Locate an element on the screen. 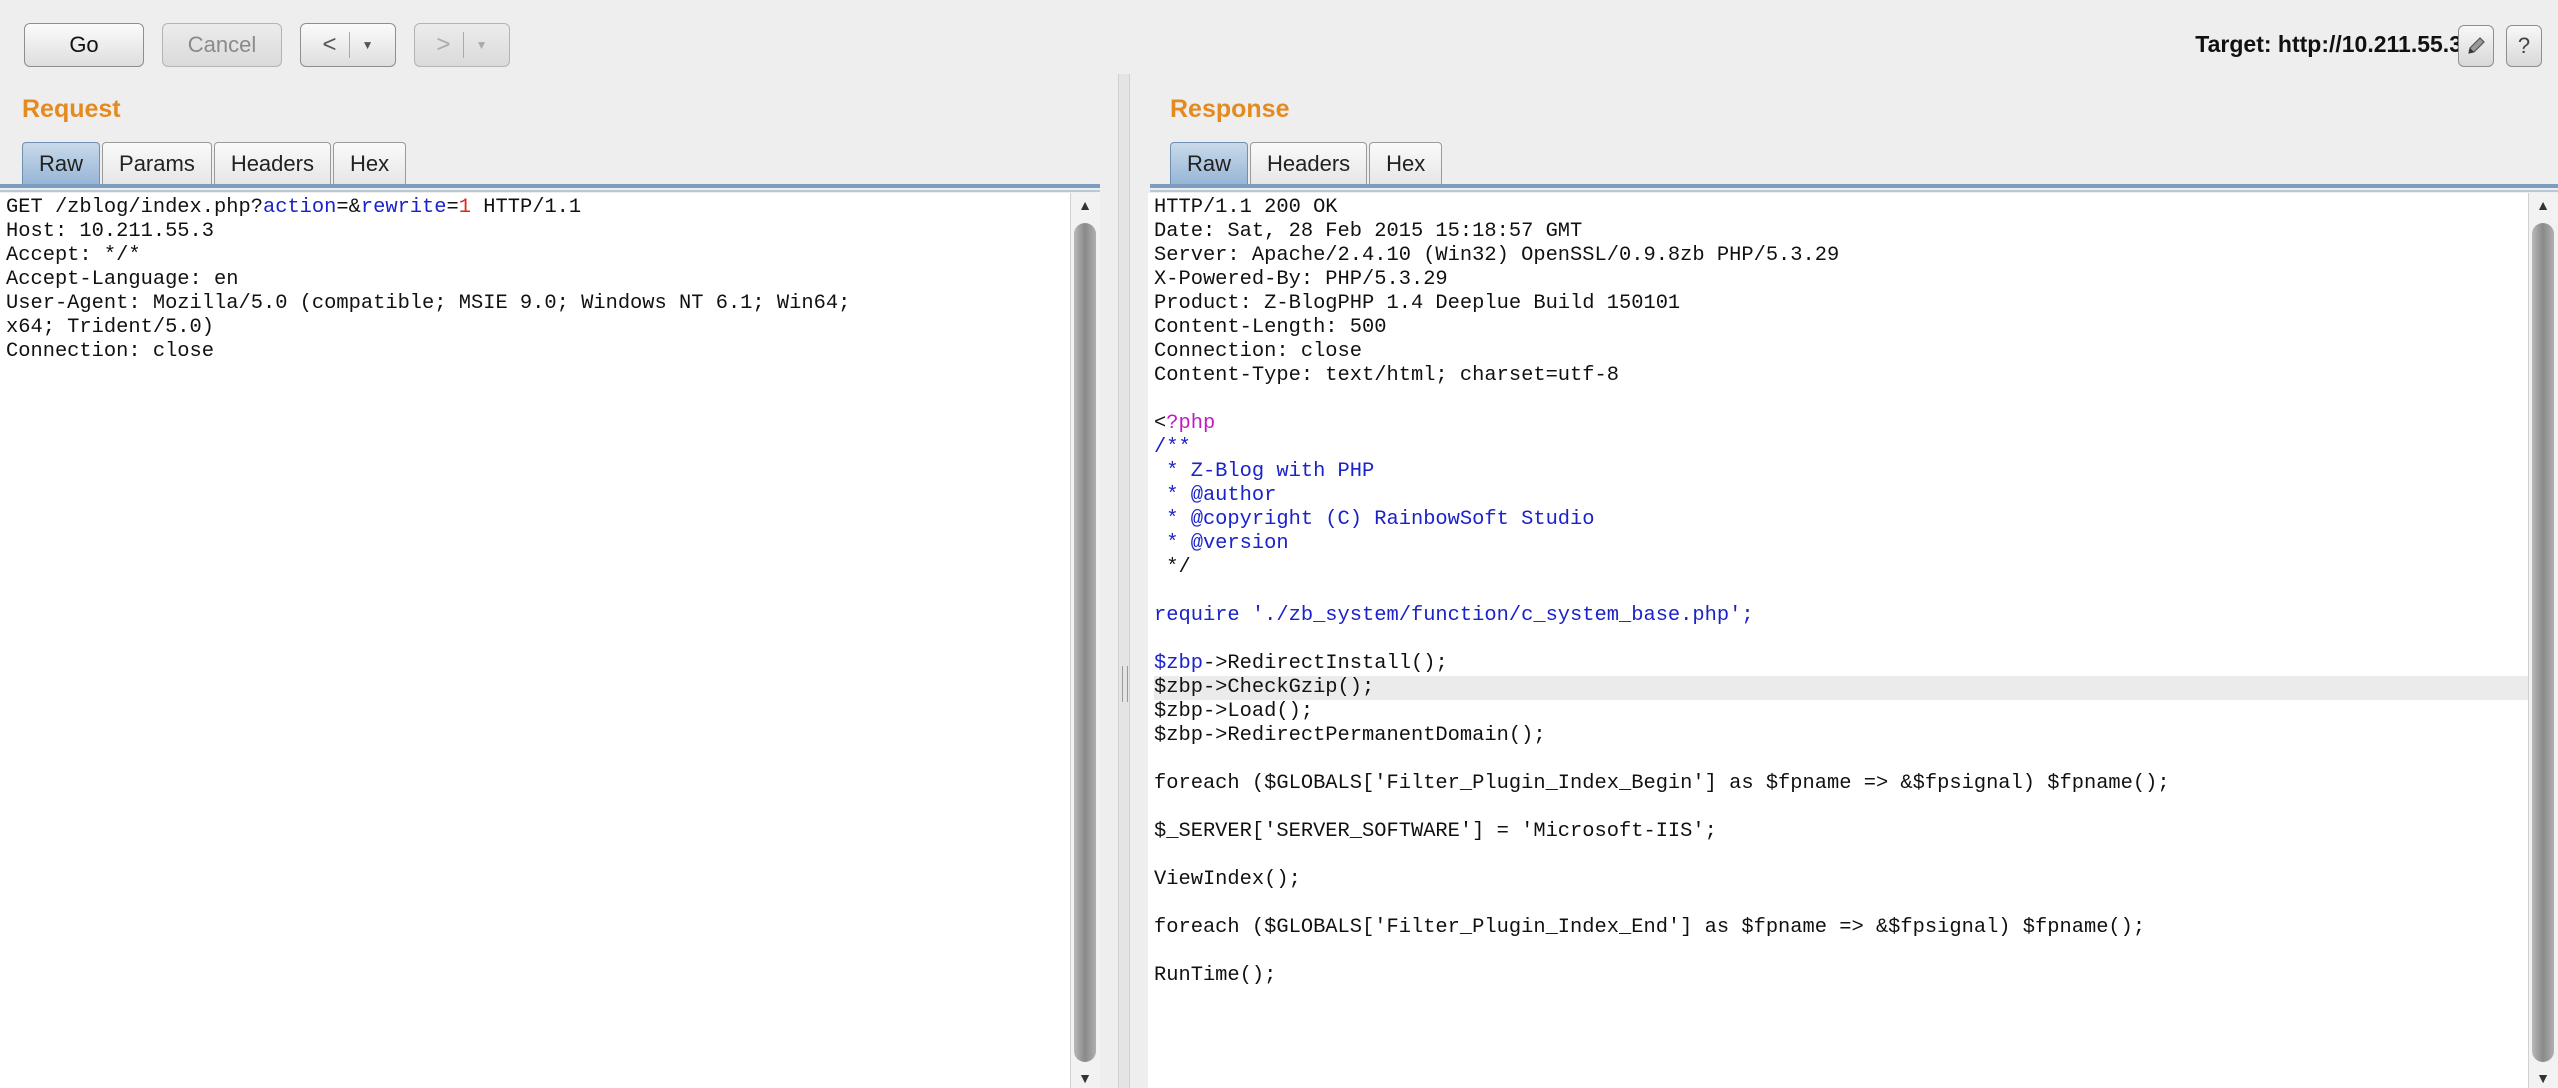 This screenshot has height=1088, width=2558. response-scrollbar: ▲ ▼ is located at coordinates (2543, 640).